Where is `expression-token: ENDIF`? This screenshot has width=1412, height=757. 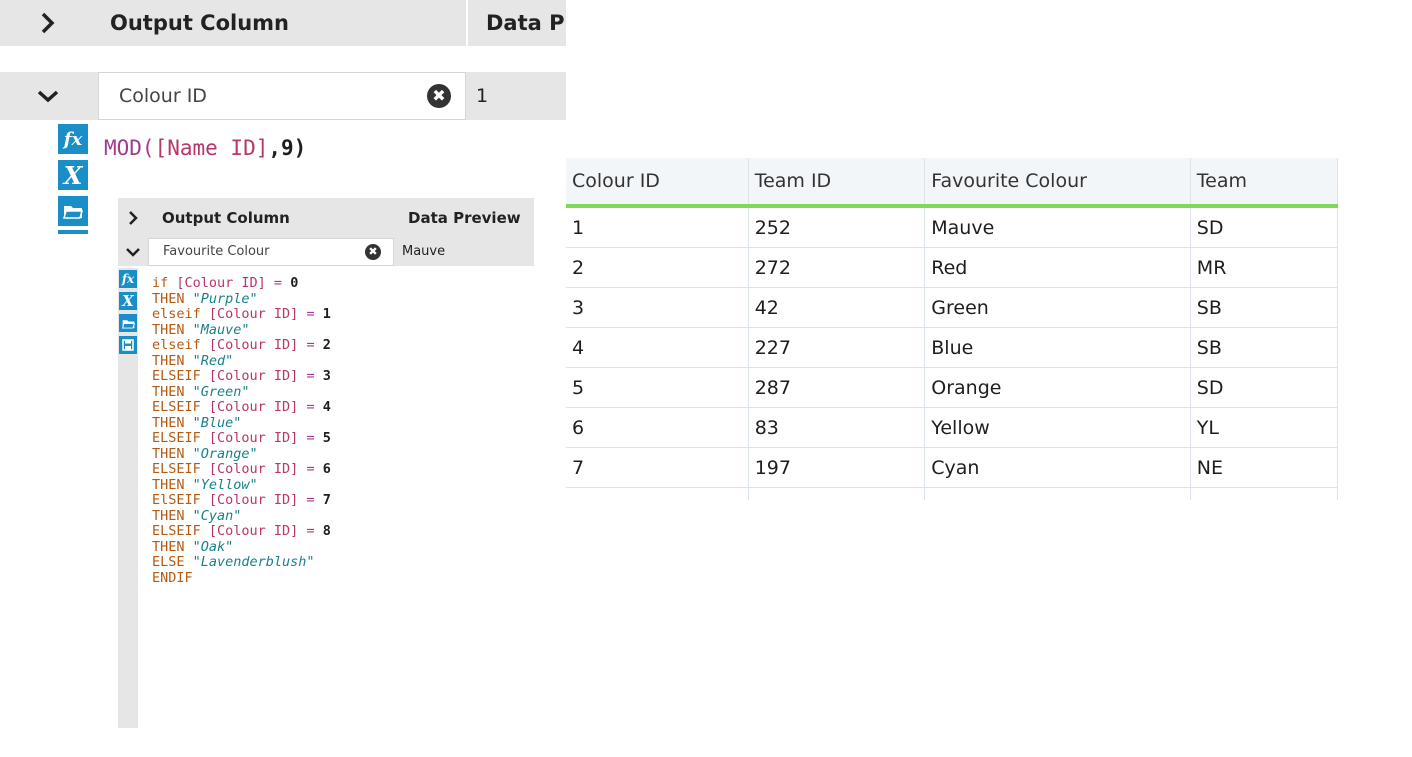
expression-token: ENDIF is located at coordinates (172, 577).